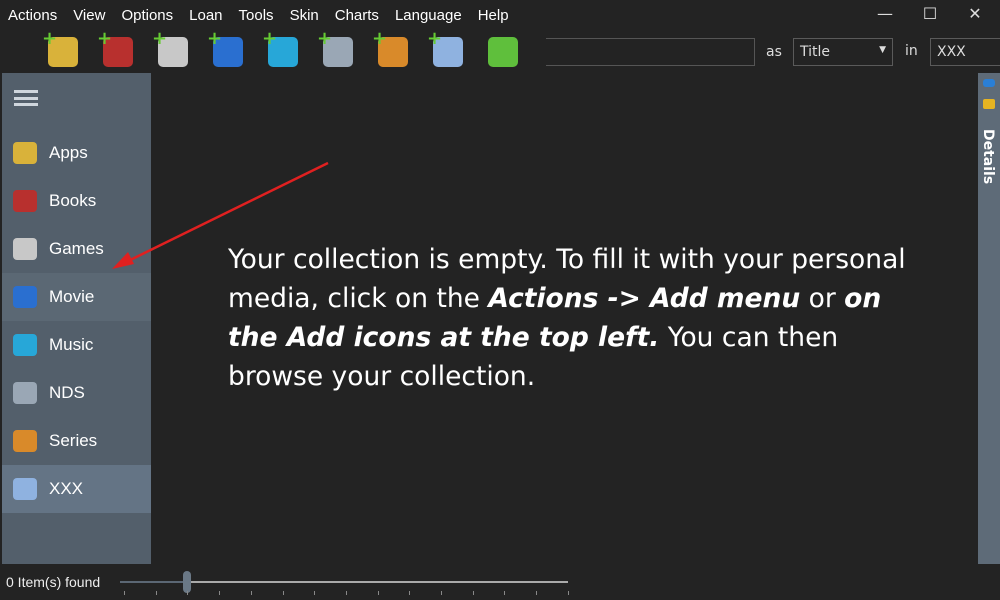  I want to click on items-found-status: 0 Item(s) found, so click(53, 582).